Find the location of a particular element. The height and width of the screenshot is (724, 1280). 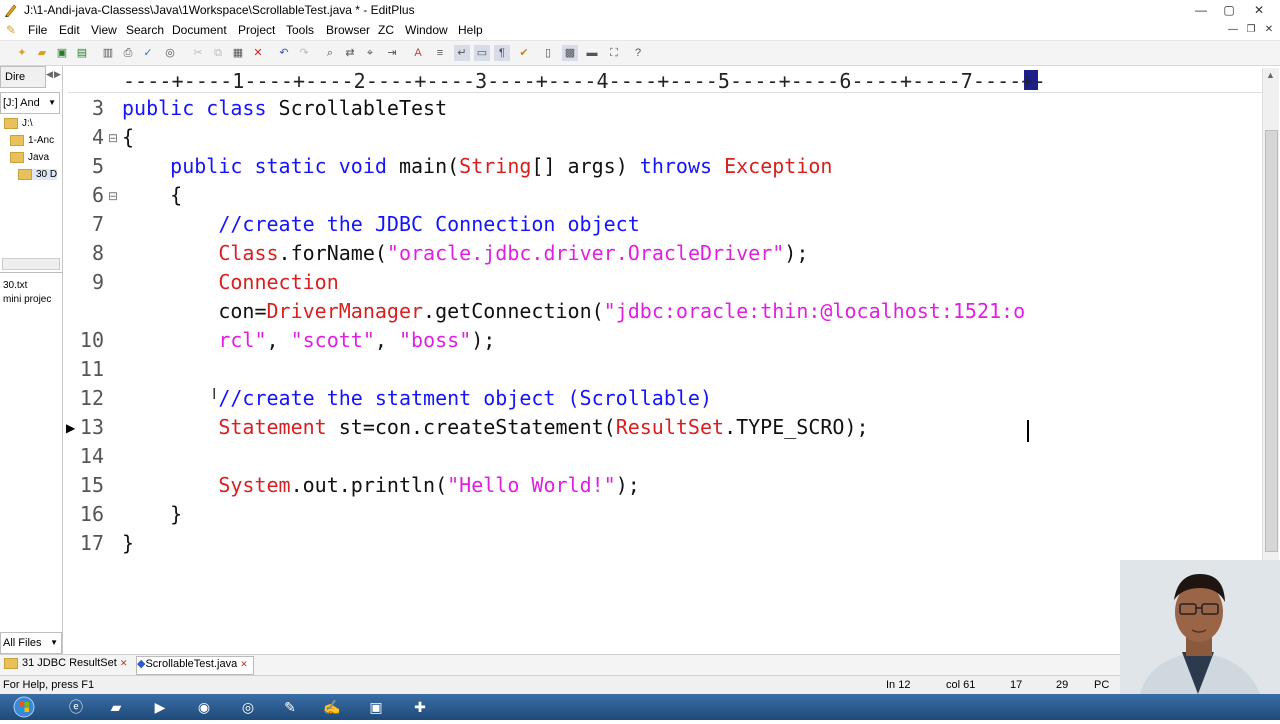

mdi-restore-icon: ❐ is located at coordinates (1251, 30).